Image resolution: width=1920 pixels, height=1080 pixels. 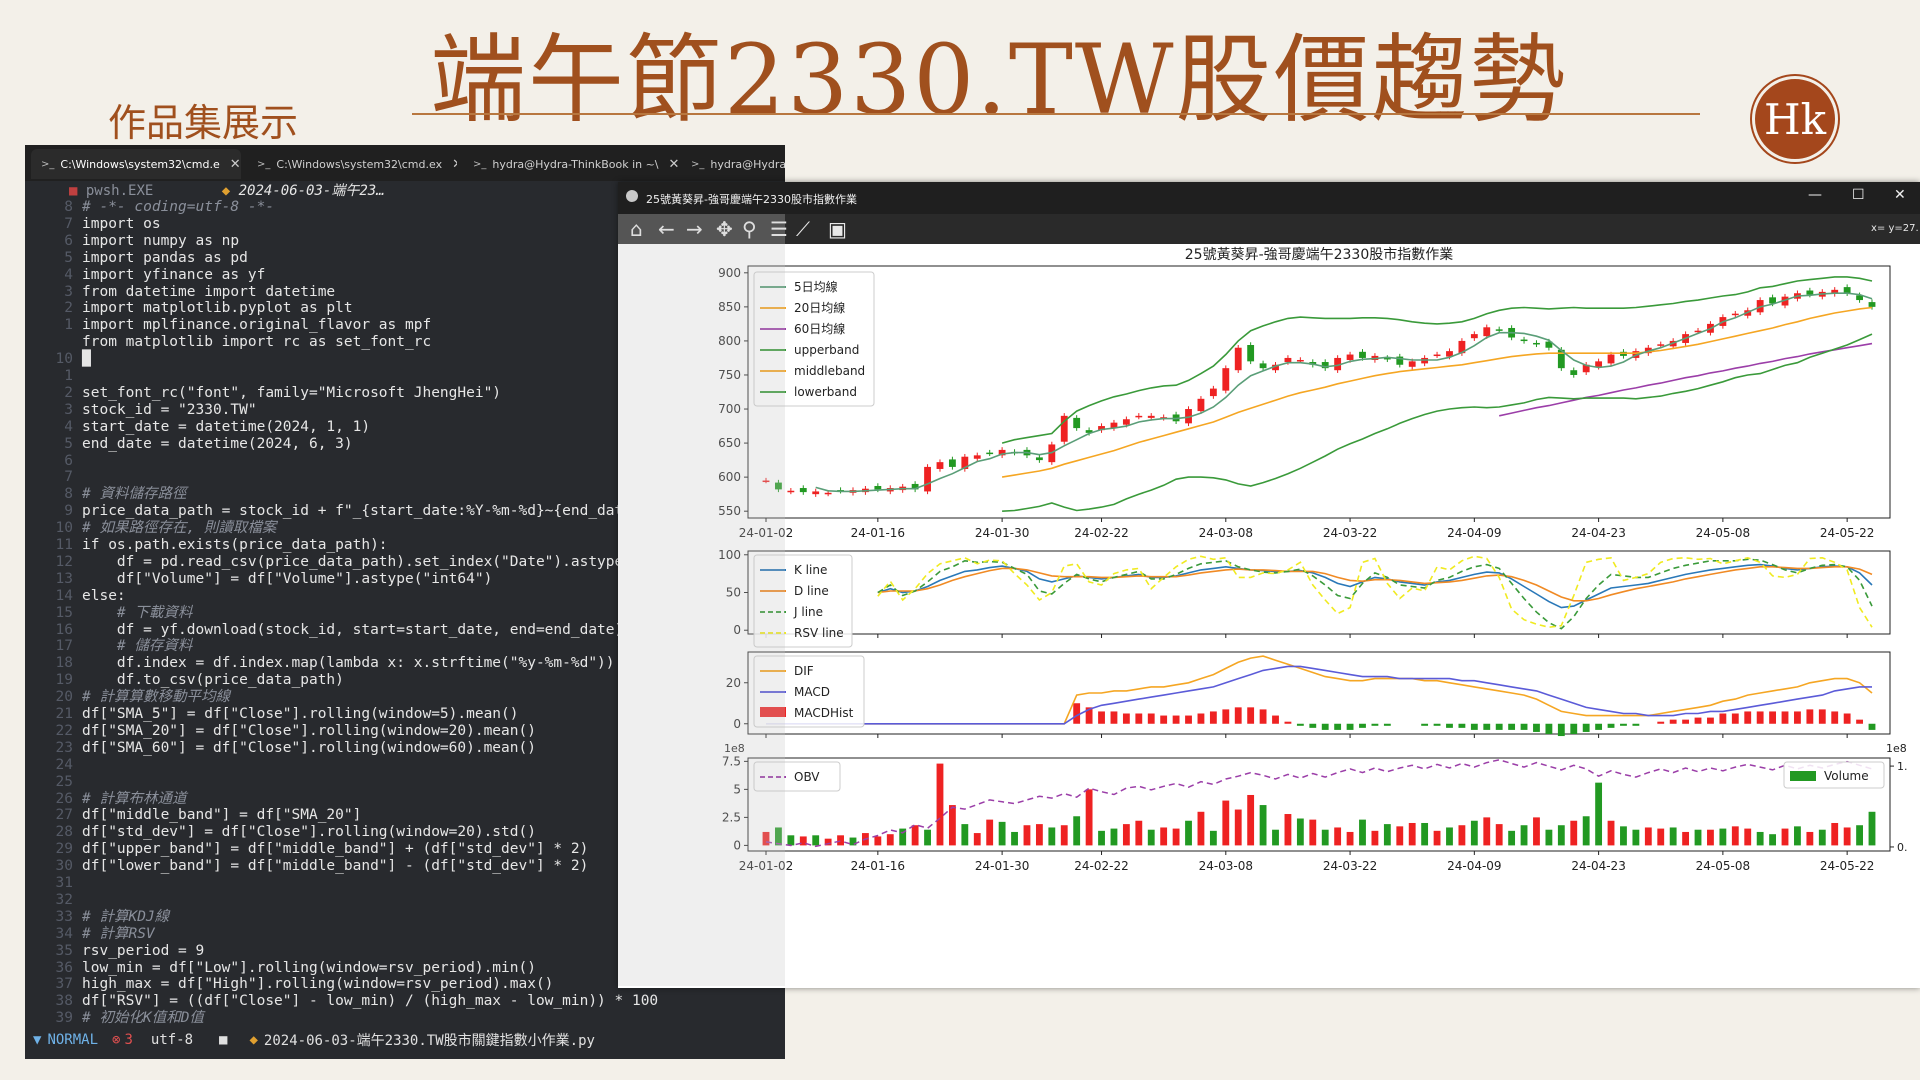 I want to click on code-line: import mplfinance.original_flavor as mpf, so click(x=257, y=325).